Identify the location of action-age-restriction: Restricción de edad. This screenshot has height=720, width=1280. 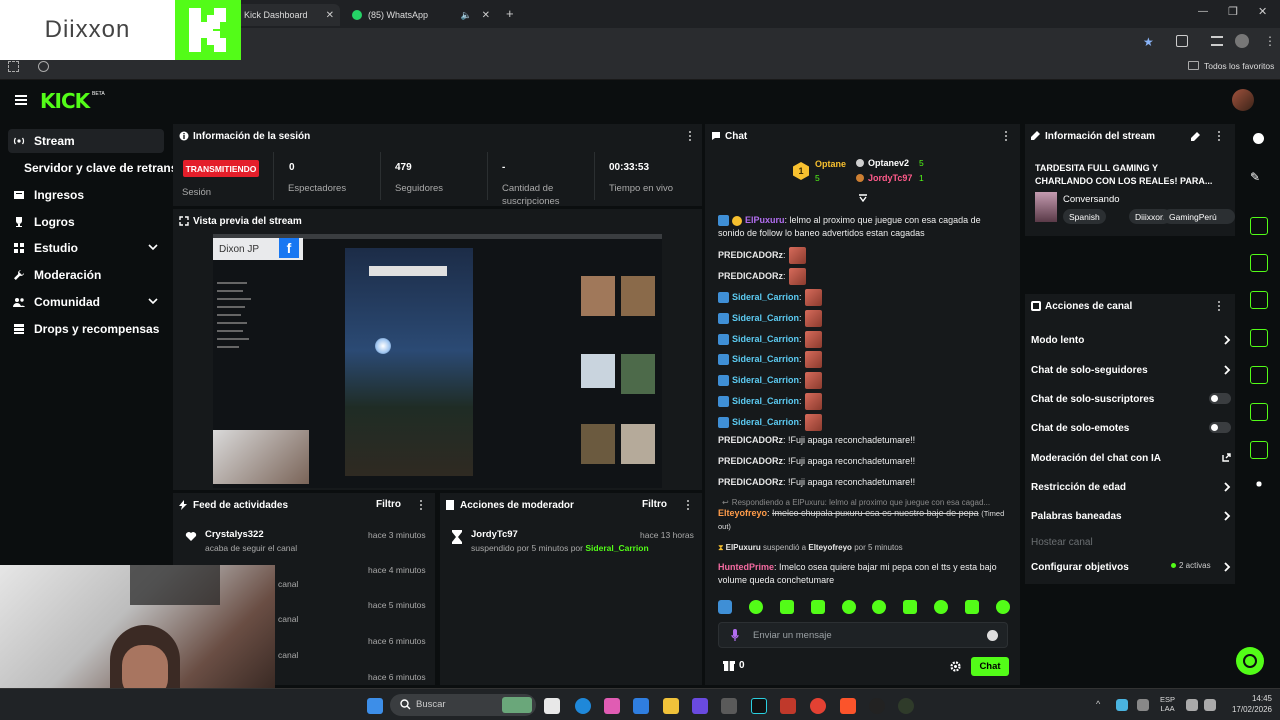
(1131, 487).